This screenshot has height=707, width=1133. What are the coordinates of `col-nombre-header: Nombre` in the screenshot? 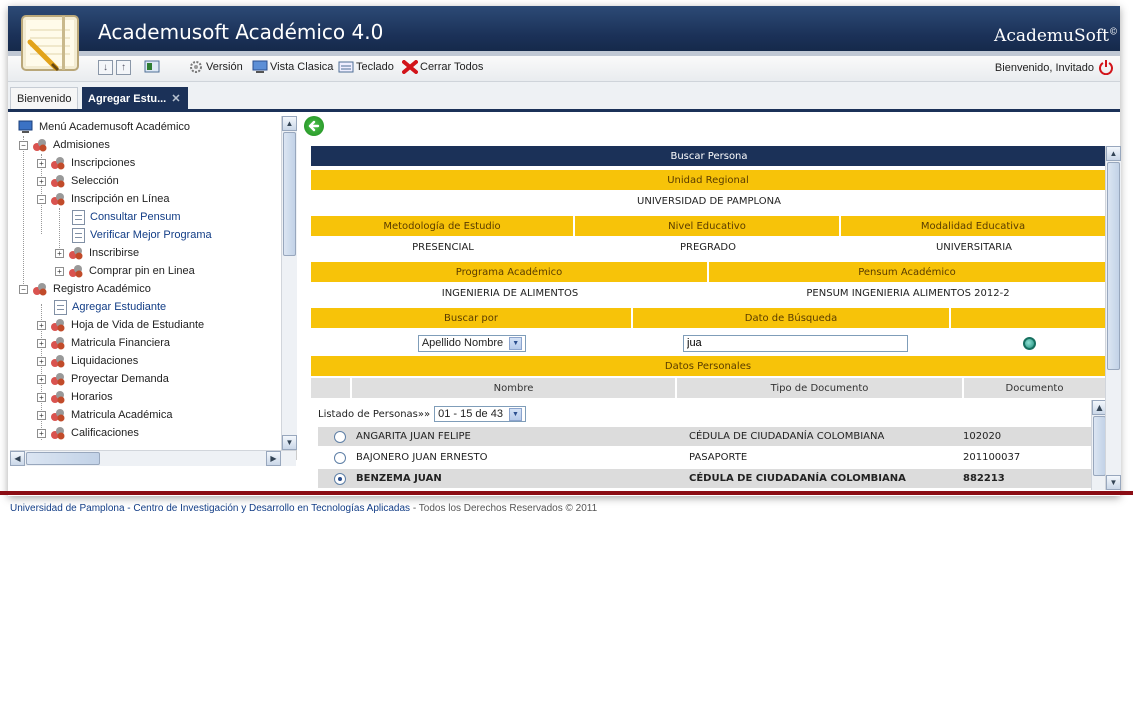 It's located at (514, 388).